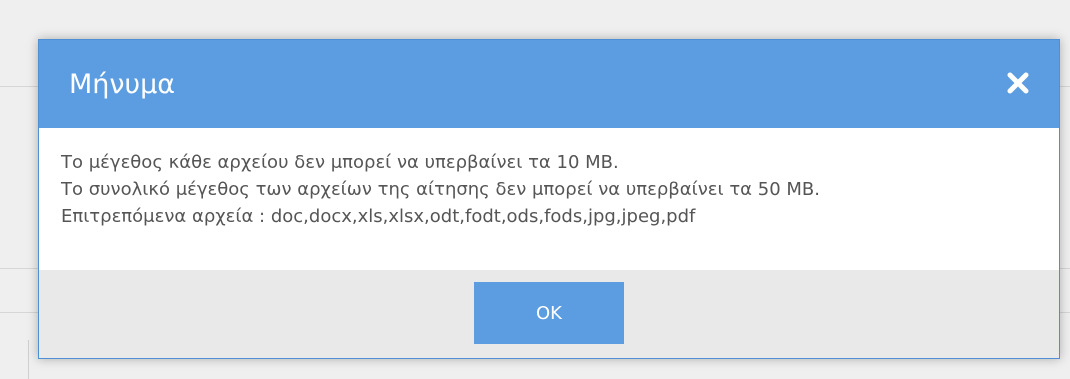 The height and width of the screenshot is (379, 1070). I want to click on close-icon, so click(1018, 83).